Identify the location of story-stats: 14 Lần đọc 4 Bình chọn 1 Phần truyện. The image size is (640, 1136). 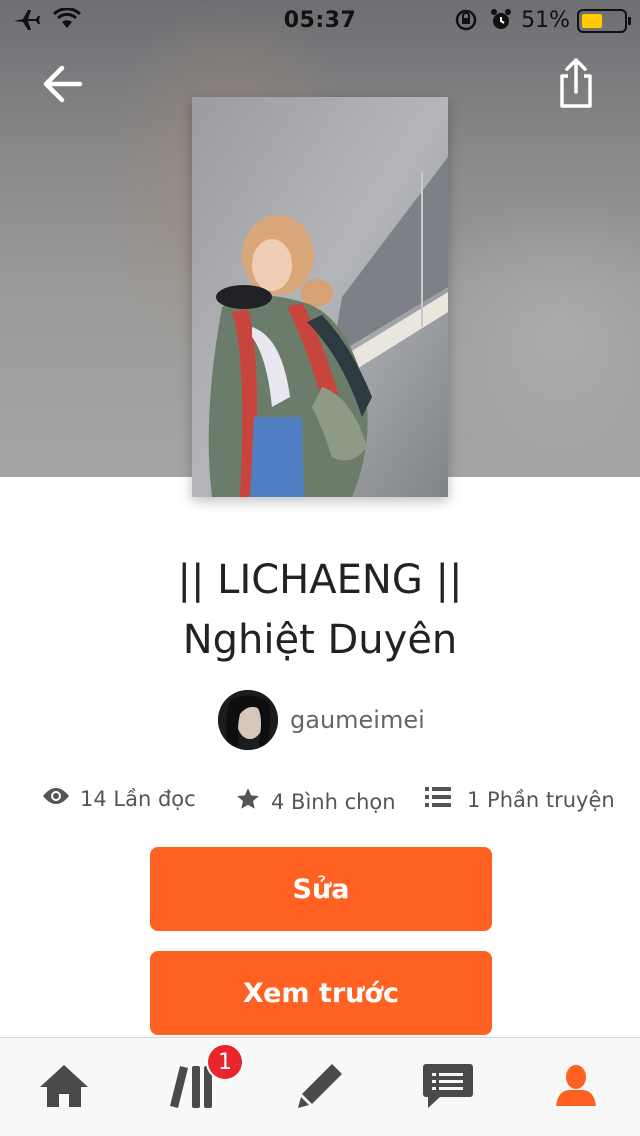
(320, 800).